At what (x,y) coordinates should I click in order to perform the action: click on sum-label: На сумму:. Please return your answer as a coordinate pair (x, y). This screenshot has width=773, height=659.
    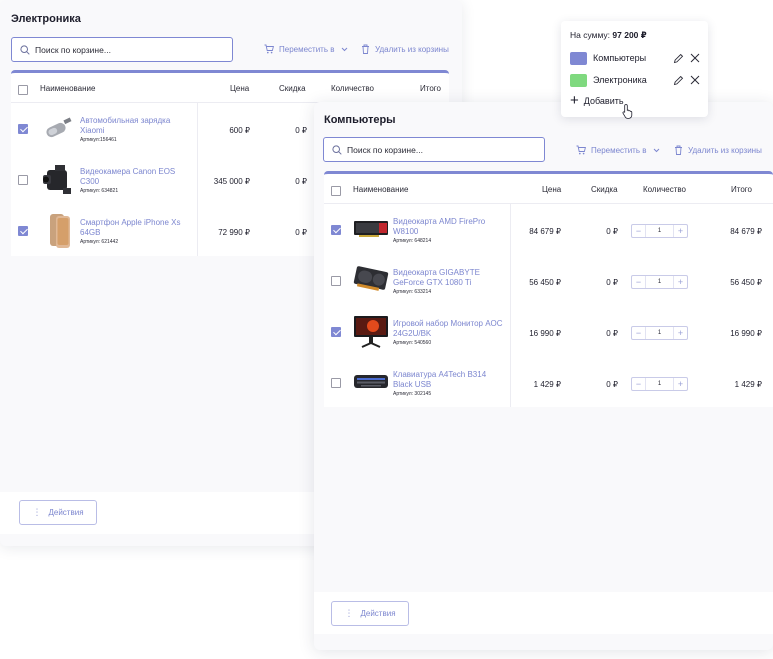
    Looking at the image, I should click on (590, 35).